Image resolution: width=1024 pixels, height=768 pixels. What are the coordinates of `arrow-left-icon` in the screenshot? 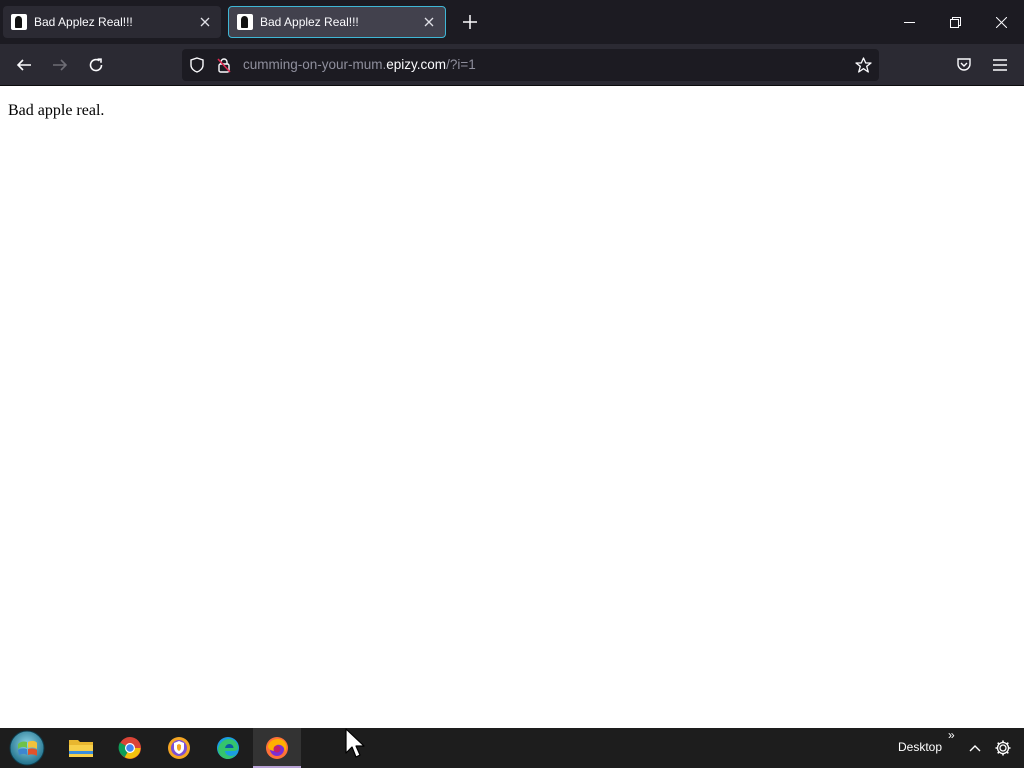 It's located at (23, 65).